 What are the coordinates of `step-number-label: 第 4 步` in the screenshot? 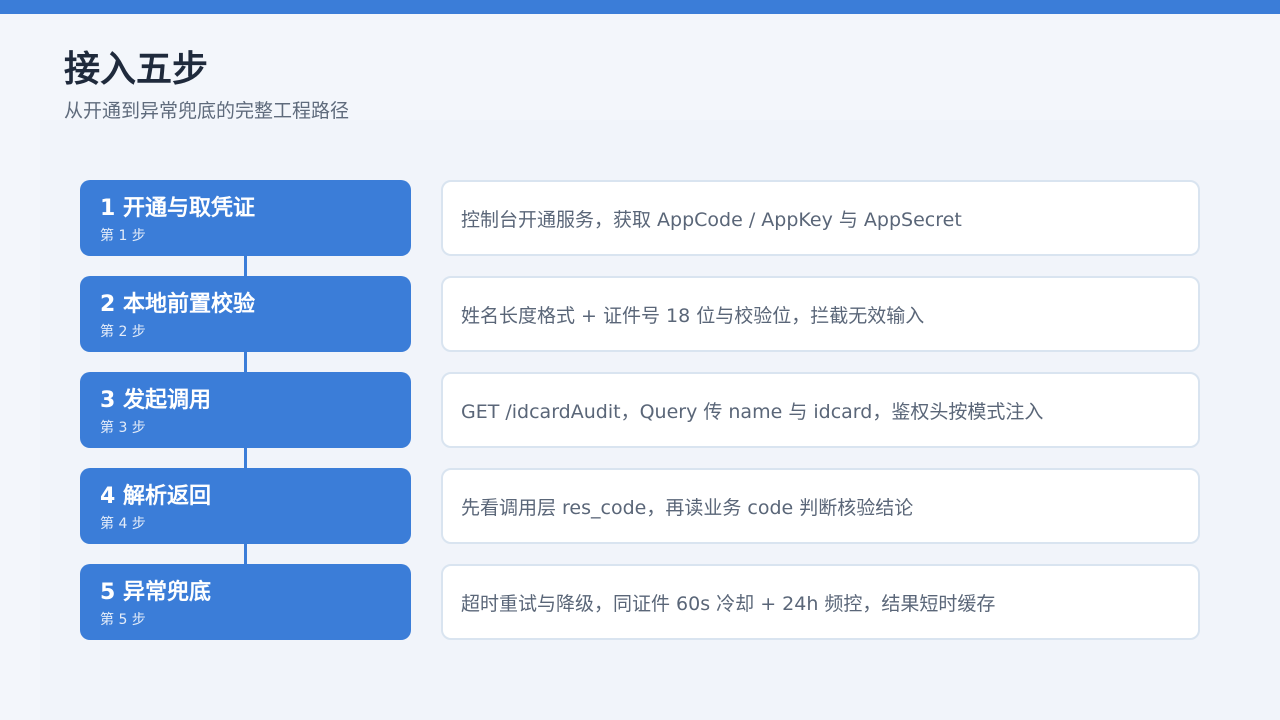 It's located at (123, 524).